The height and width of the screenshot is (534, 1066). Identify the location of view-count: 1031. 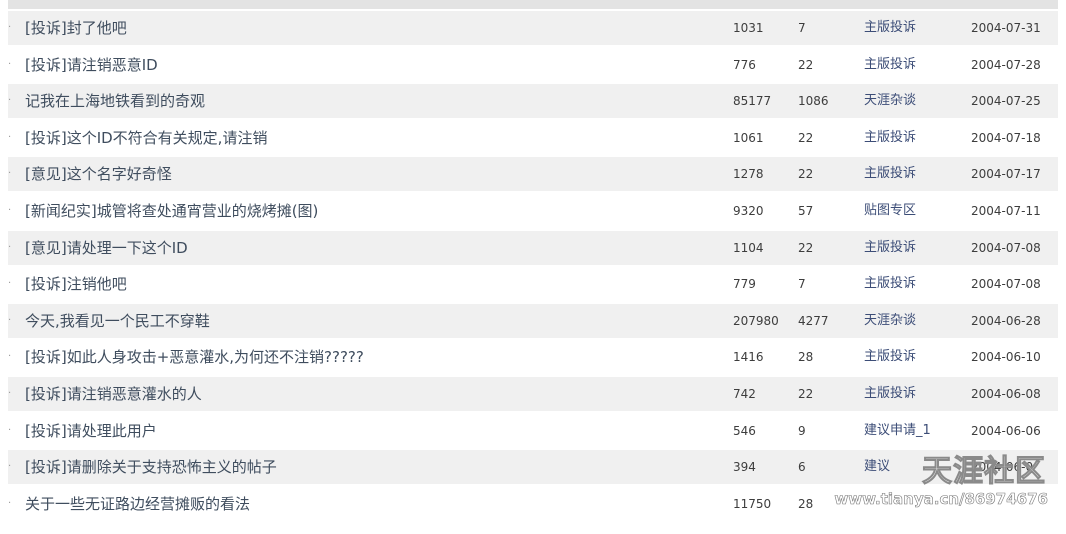
(748, 28).